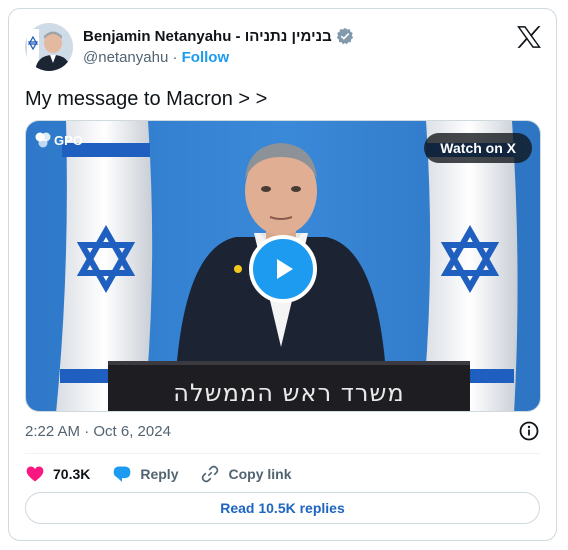 The image size is (568, 550). I want to click on reply-button: Reply, so click(145, 474).